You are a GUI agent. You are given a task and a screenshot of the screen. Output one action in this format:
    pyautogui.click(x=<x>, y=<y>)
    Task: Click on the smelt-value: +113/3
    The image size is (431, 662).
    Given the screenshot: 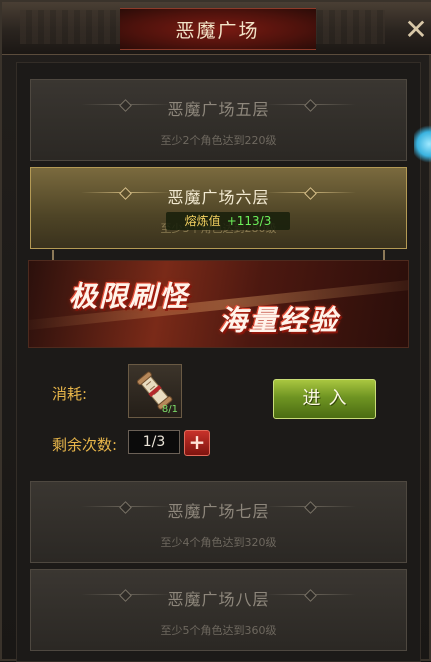 What is the action you would take?
    pyautogui.click(x=249, y=221)
    